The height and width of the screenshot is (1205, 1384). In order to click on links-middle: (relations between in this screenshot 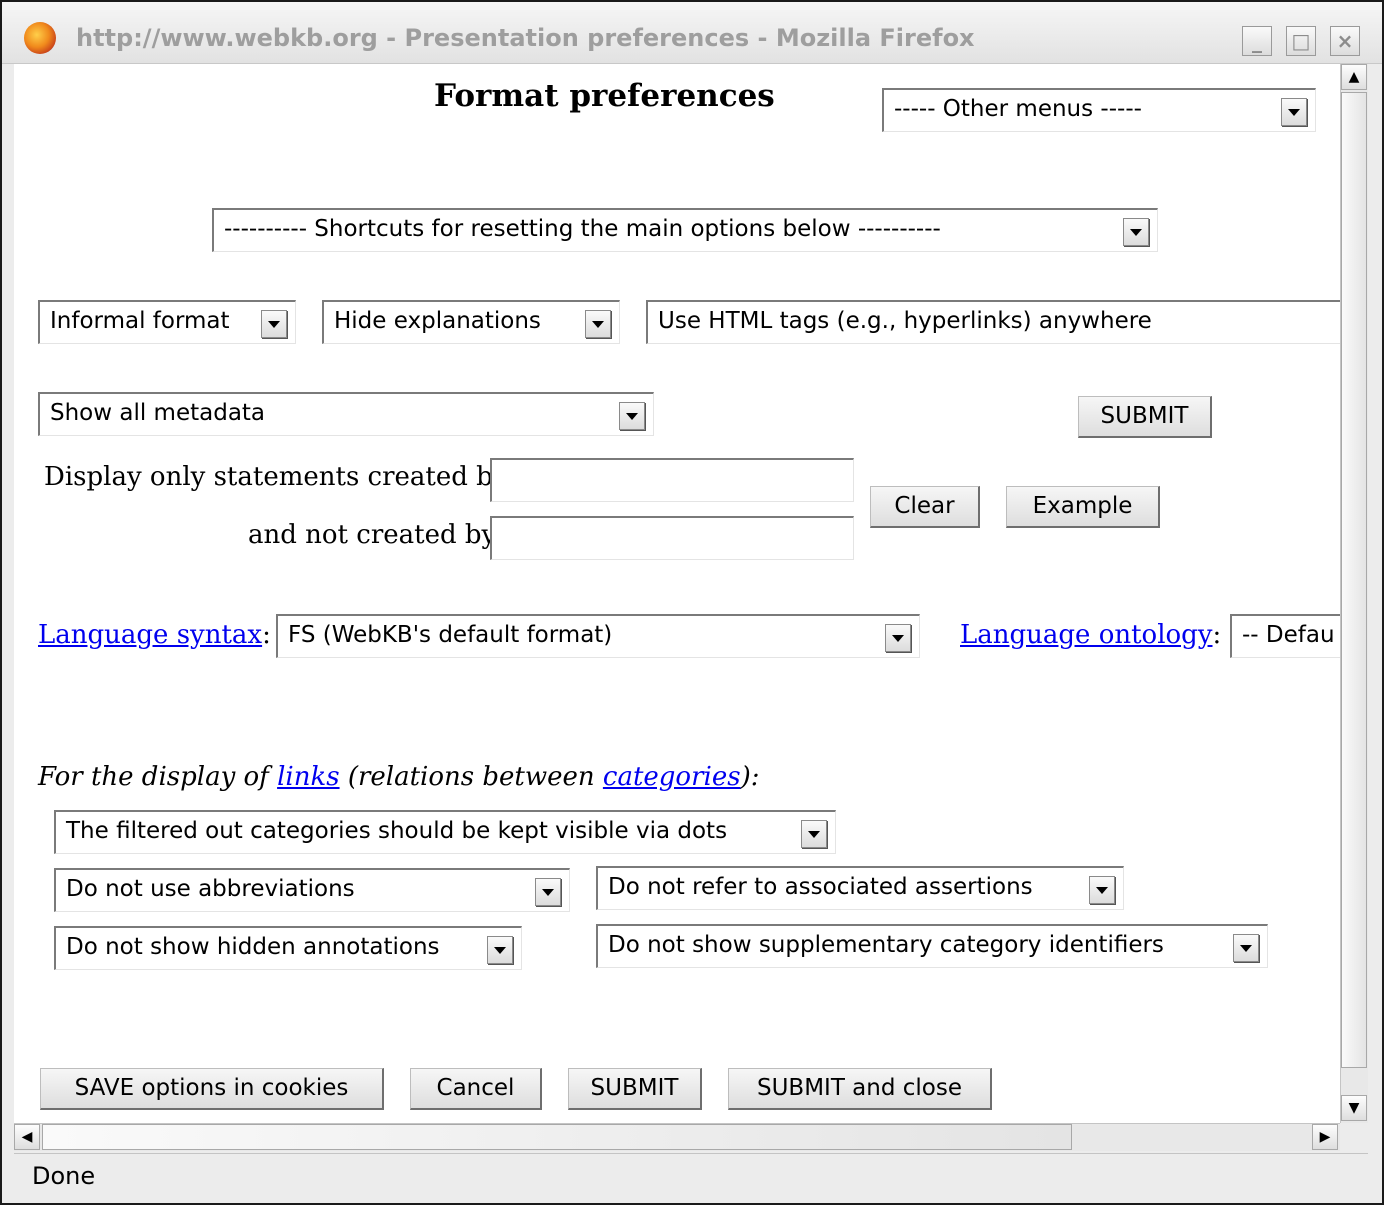, I will do `click(471, 777)`.